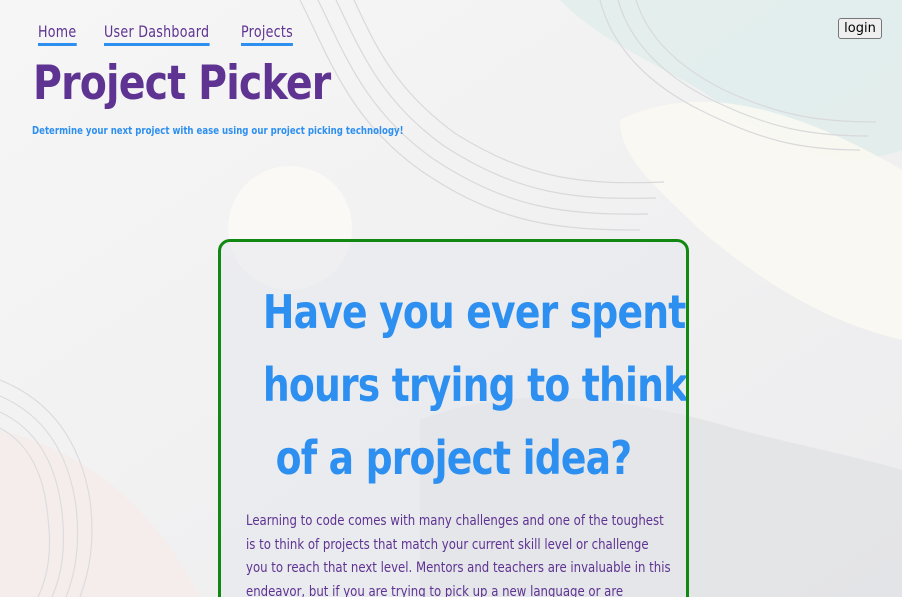 The width and height of the screenshot is (902, 597). What do you see at coordinates (182, 83) in the screenshot?
I see `site-title: Project Picker` at bounding box center [182, 83].